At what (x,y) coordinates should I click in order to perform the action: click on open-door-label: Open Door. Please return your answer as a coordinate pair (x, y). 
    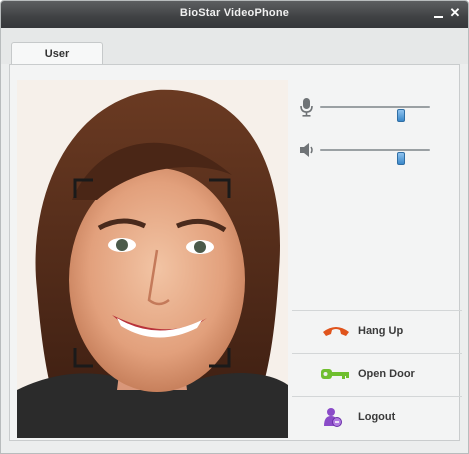
    Looking at the image, I should click on (386, 374).